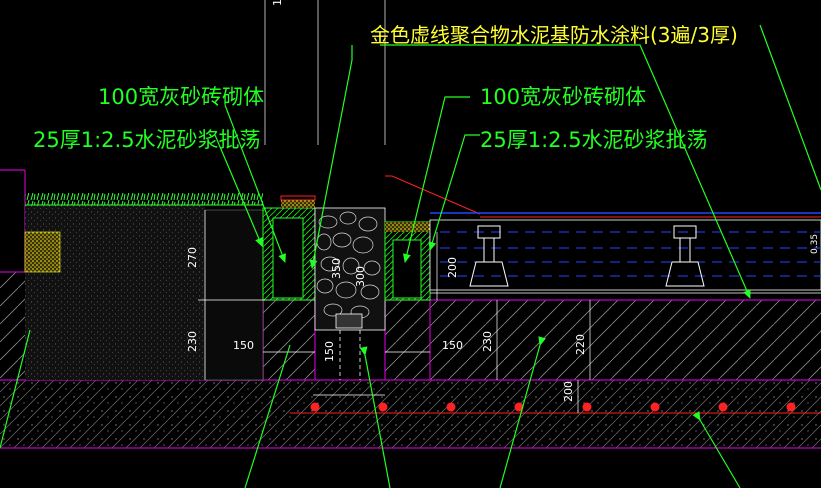  Describe the element at coordinates (487, 341) in the screenshot. I see `dim-right-lower: 230` at that location.